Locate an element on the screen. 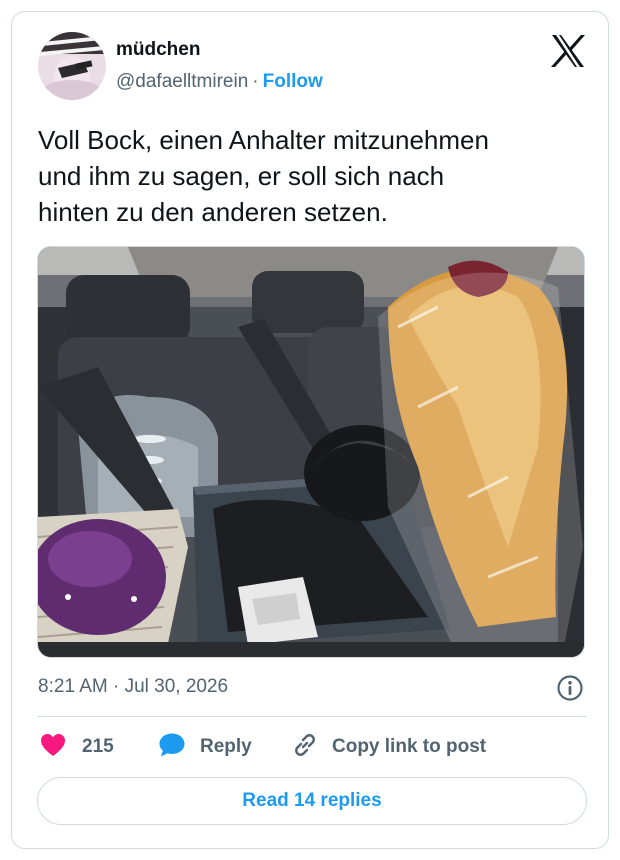 The height and width of the screenshot is (860, 620). speech-bubble-icon is located at coordinates (172, 747).